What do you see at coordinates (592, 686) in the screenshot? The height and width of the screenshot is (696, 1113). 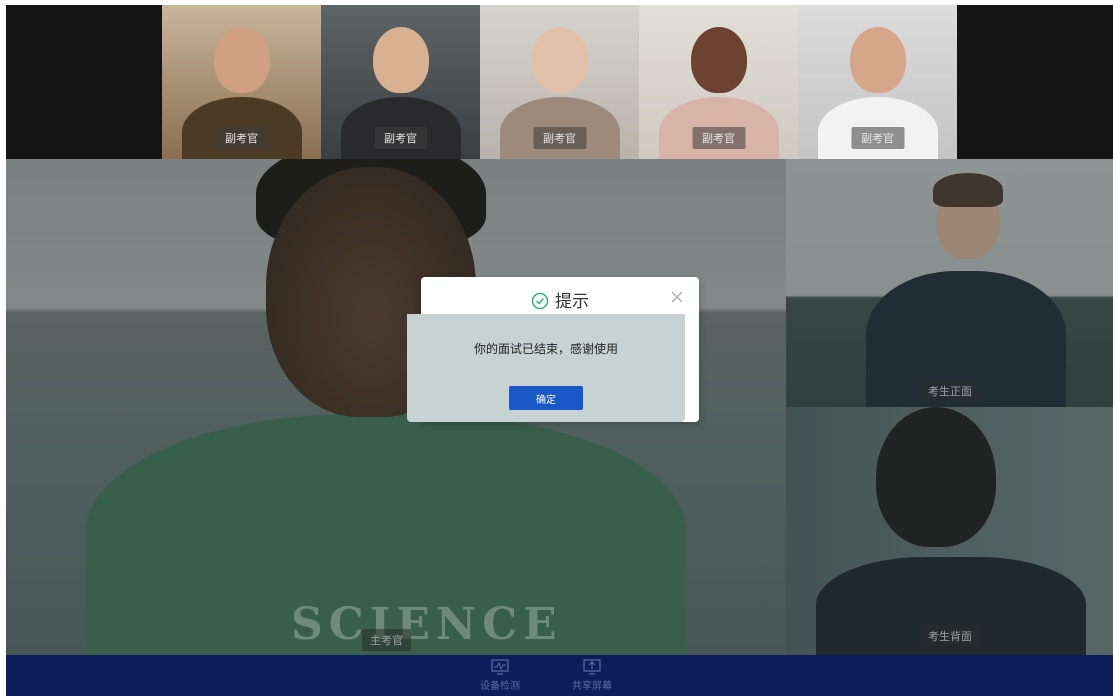 I see `share-screen-label: 共享屏幕` at bounding box center [592, 686].